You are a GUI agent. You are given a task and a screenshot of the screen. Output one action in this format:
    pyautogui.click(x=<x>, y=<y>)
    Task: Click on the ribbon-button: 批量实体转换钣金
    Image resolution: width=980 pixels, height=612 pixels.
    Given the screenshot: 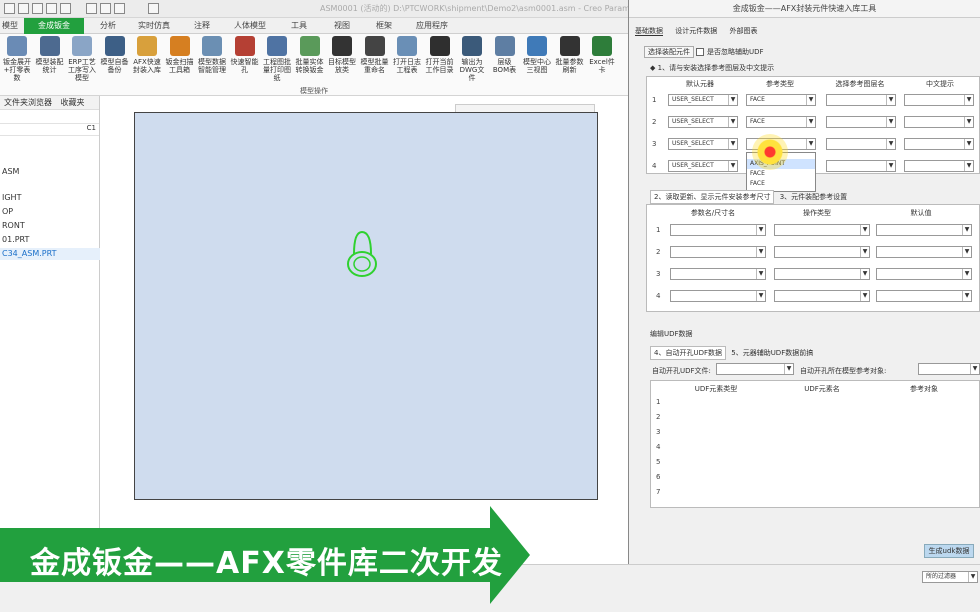 What is the action you would take?
    pyautogui.click(x=310, y=60)
    